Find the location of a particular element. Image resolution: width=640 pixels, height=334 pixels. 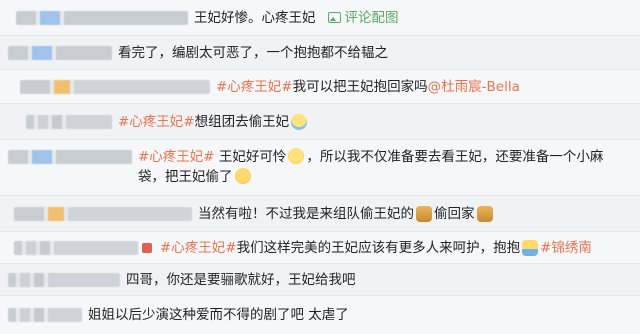

comment-item: 看完了，编剧太可恶了，一个抱抱都不给韫之 is located at coordinates (320, 53).